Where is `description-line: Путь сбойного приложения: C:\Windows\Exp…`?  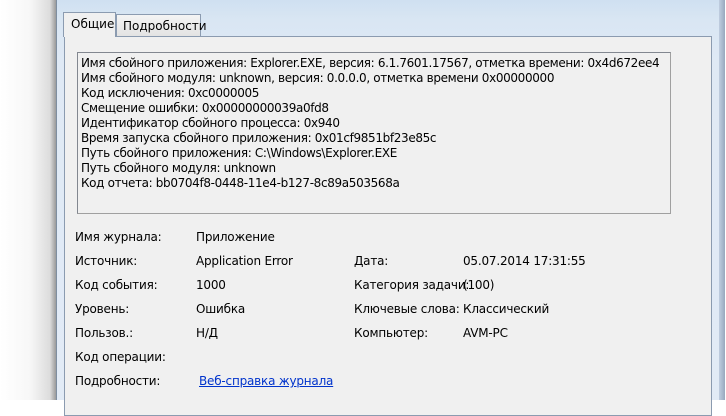 description-line: Путь сбойного приложения: C:\Windows\Exp… is located at coordinates (239, 153).